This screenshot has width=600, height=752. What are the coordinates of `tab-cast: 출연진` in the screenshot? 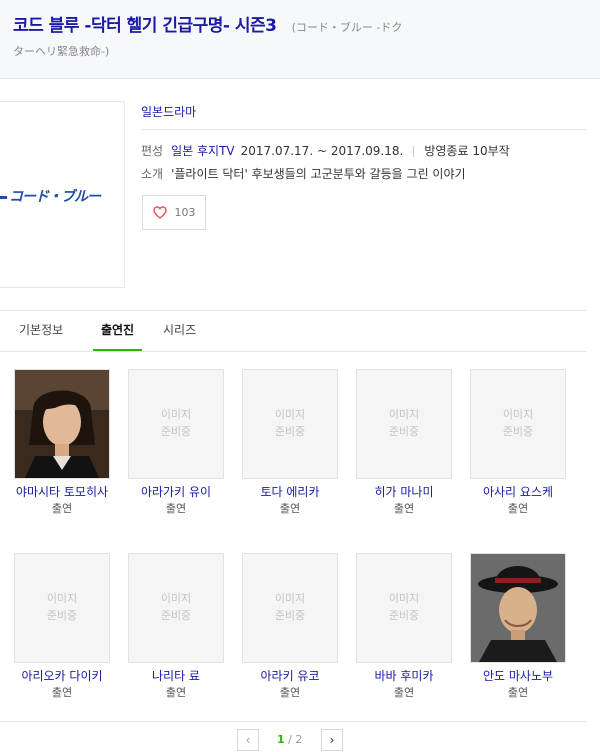 It's located at (117, 331).